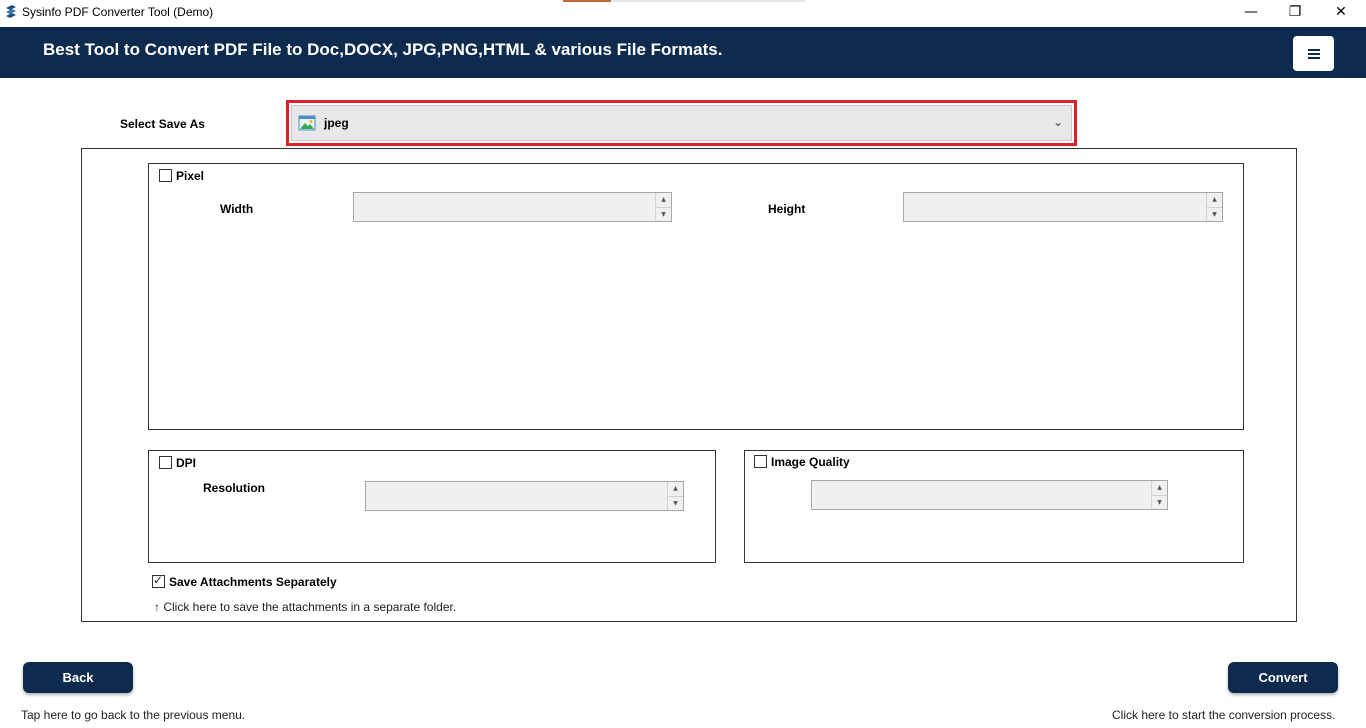 Image resolution: width=1366 pixels, height=728 pixels. Describe the element at coordinates (587, 1) in the screenshot. I see `title-accent` at that location.